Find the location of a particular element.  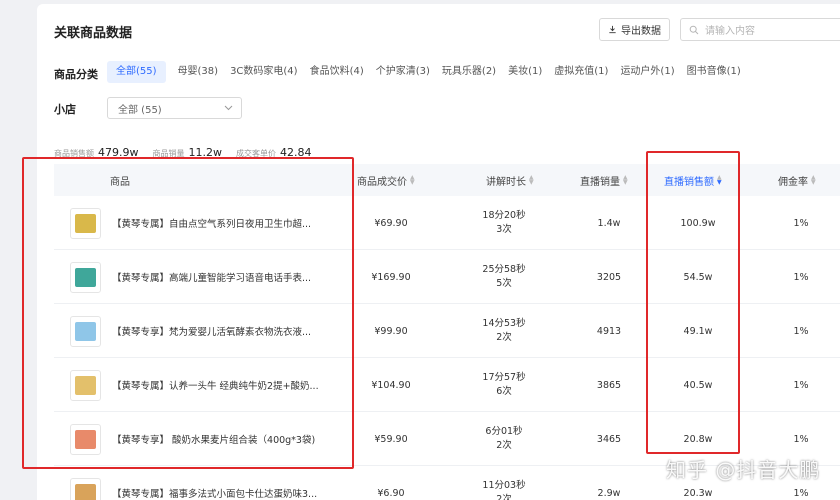

live-sales: 1.4w is located at coordinates (609, 223).